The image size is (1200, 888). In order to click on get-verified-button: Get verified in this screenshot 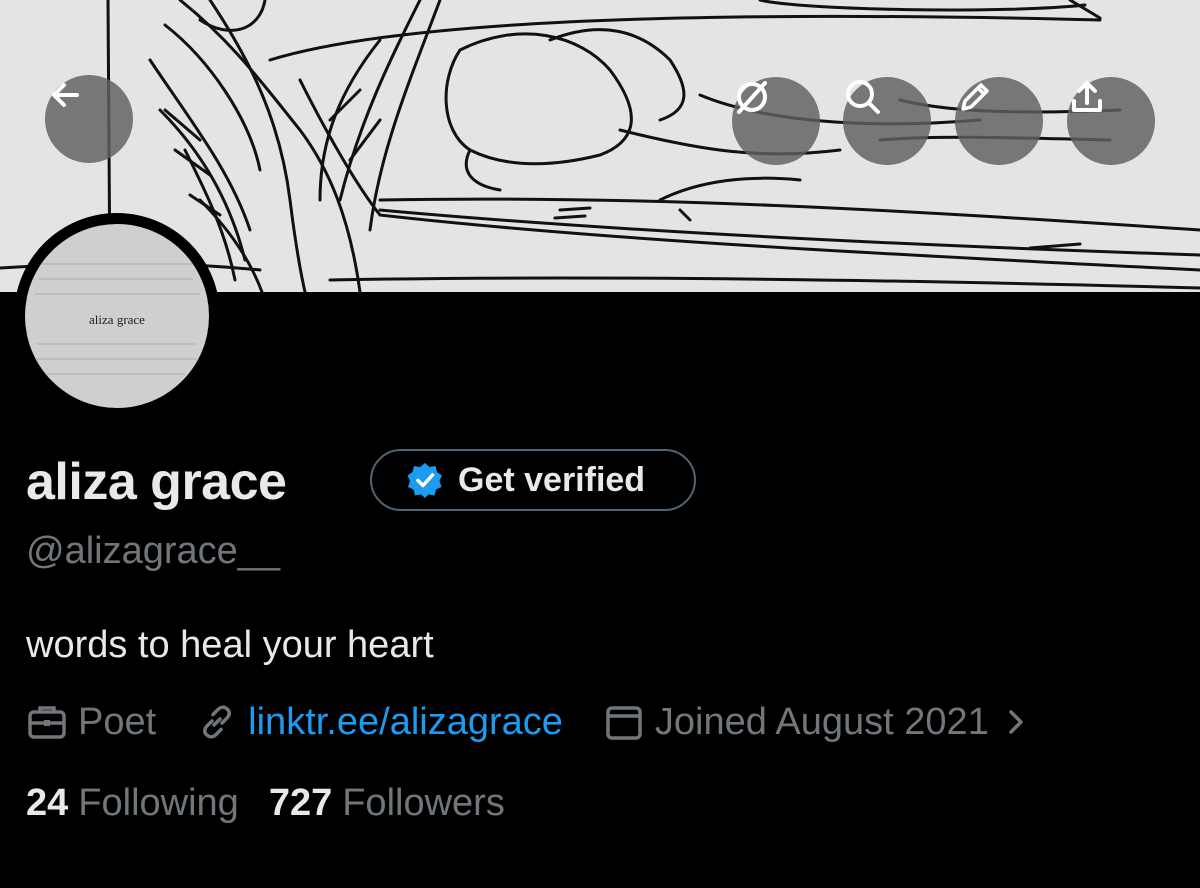, I will do `click(533, 480)`.